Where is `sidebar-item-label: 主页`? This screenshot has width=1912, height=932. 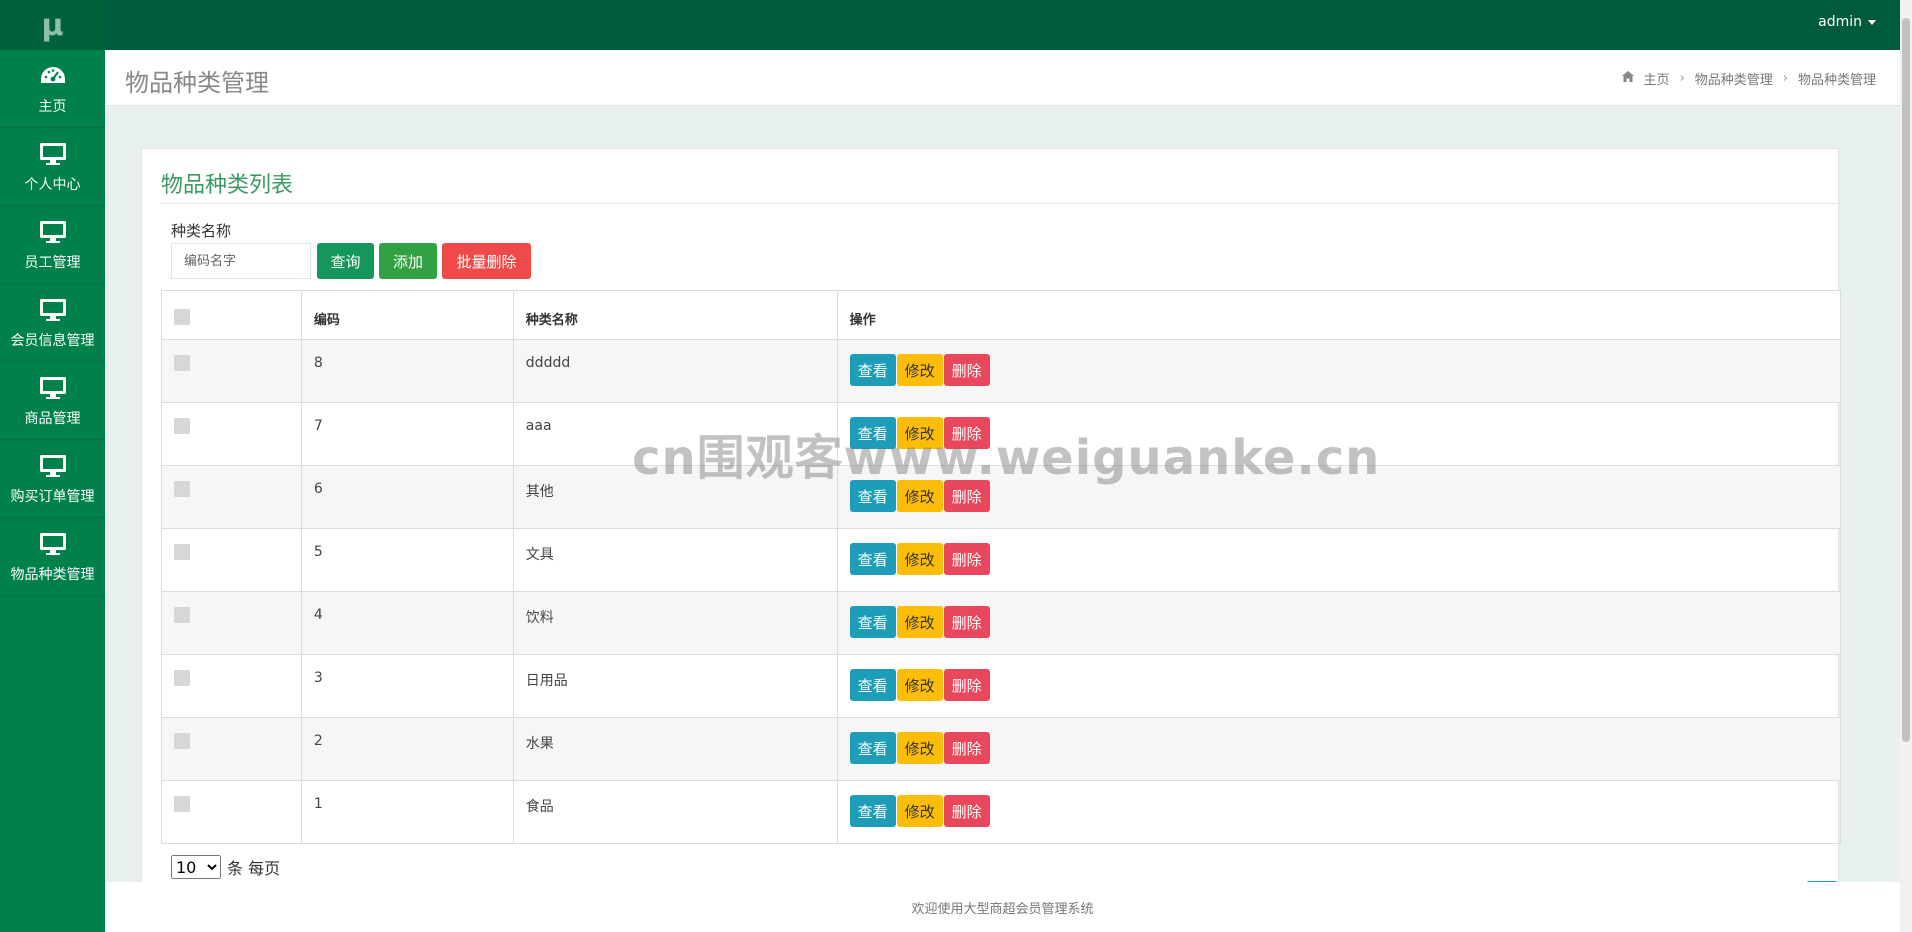 sidebar-item-label: 主页 is located at coordinates (52, 106).